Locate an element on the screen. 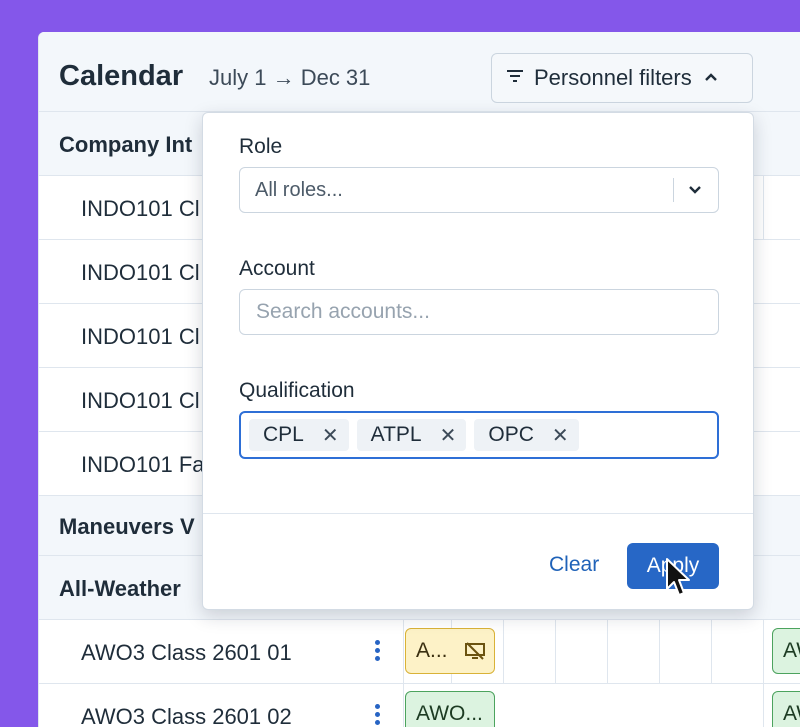 Image resolution: width=800 pixels, height=727 pixels. chevron-up-icon is located at coordinates (711, 78).